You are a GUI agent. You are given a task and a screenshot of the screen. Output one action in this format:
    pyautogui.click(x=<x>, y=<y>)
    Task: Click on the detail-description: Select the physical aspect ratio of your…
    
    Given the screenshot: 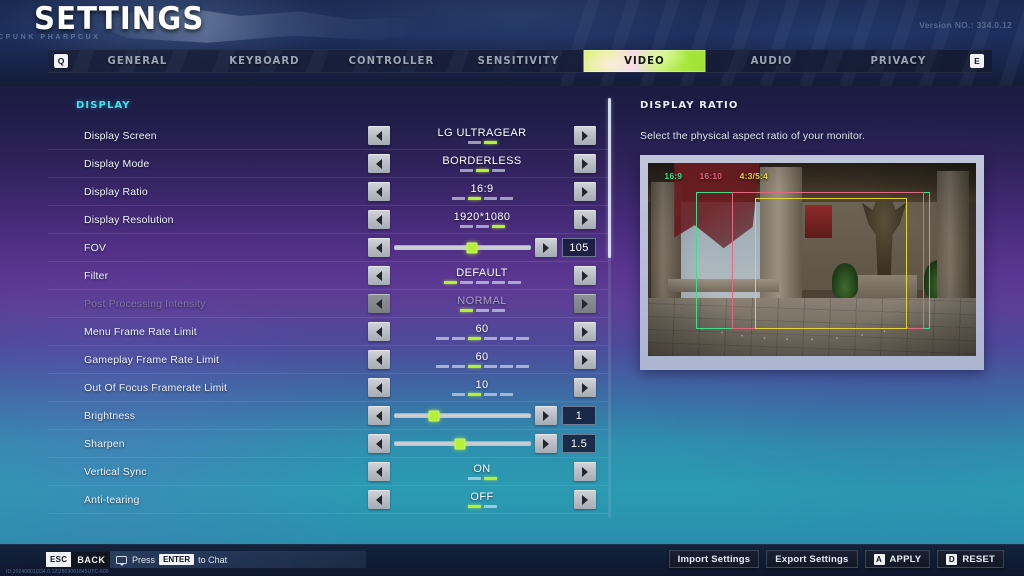 What is the action you would take?
    pyautogui.click(x=752, y=136)
    